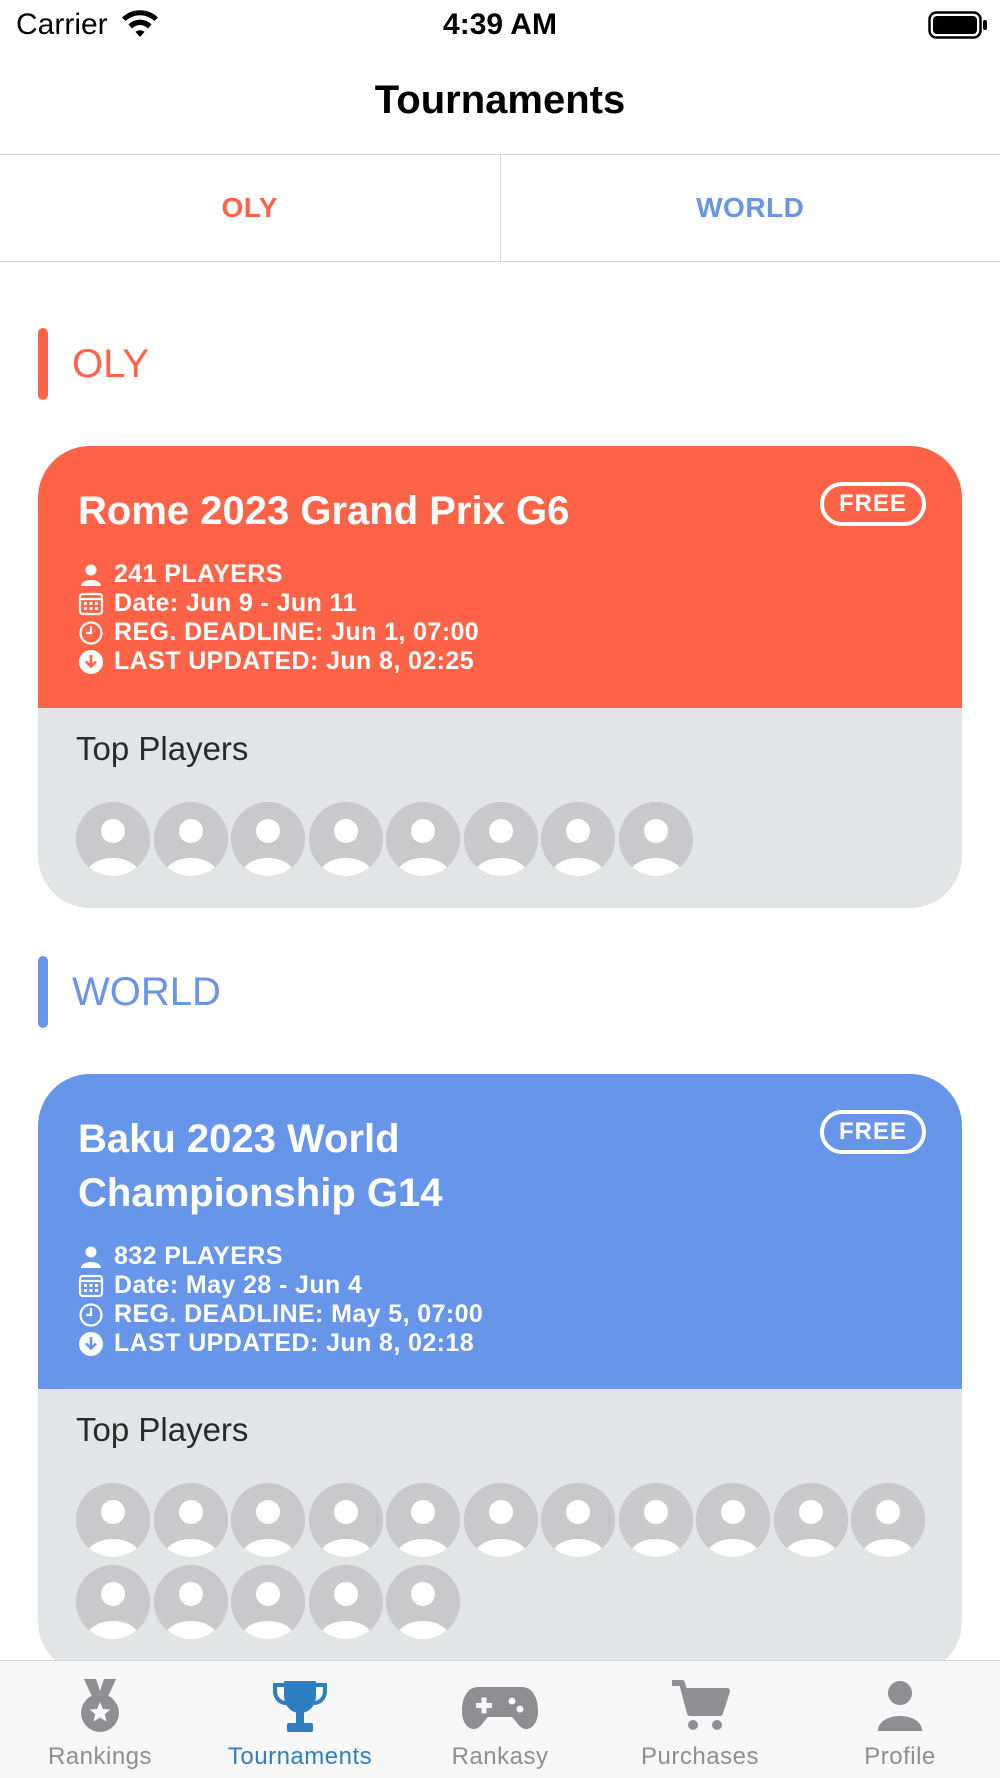 This screenshot has width=1000, height=1778. Describe the element at coordinates (500, 1756) in the screenshot. I see `tab-rankasy-label: Rankasy` at that location.